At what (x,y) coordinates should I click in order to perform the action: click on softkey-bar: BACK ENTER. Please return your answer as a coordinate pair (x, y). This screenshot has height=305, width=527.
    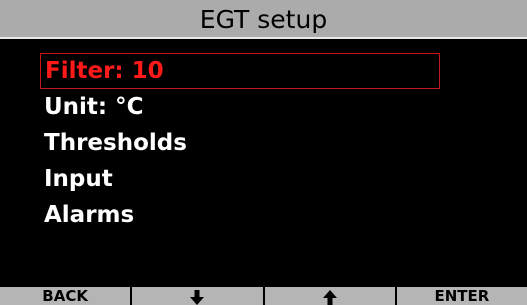
    Looking at the image, I should click on (263, 296).